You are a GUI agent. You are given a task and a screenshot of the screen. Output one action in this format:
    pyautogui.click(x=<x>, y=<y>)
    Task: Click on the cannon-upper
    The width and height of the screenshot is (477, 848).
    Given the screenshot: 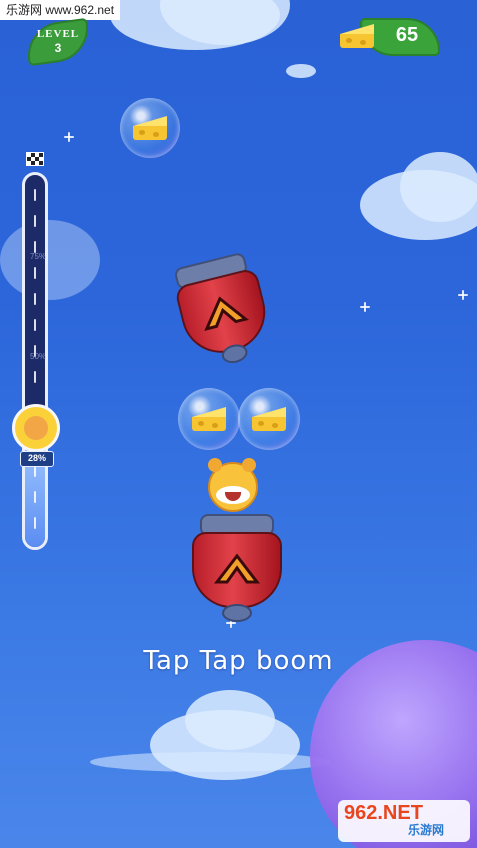 What is the action you would take?
    pyautogui.click(x=233, y=314)
    